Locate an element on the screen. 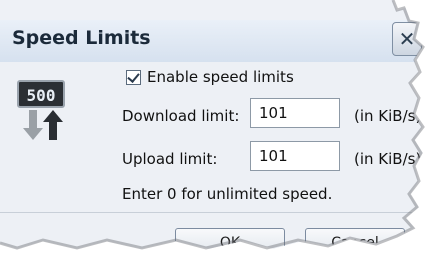 This screenshot has height=259, width=427. upload-arrow-icon is located at coordinates (53, 125).